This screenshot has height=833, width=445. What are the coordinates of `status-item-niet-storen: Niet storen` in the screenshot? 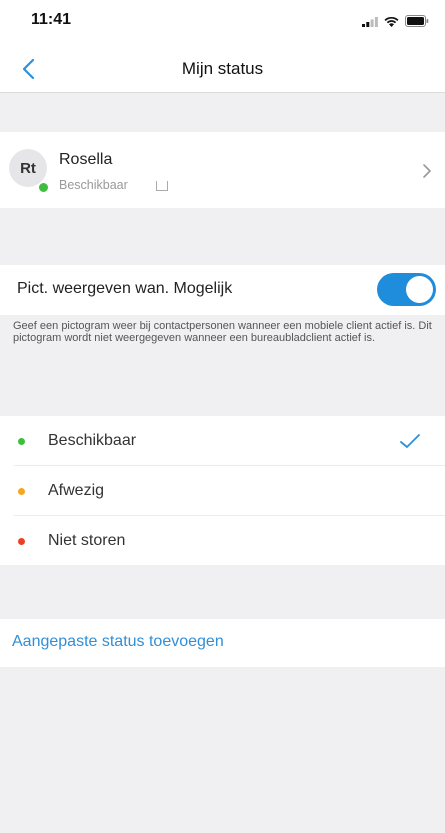 It's located at (222, 540).